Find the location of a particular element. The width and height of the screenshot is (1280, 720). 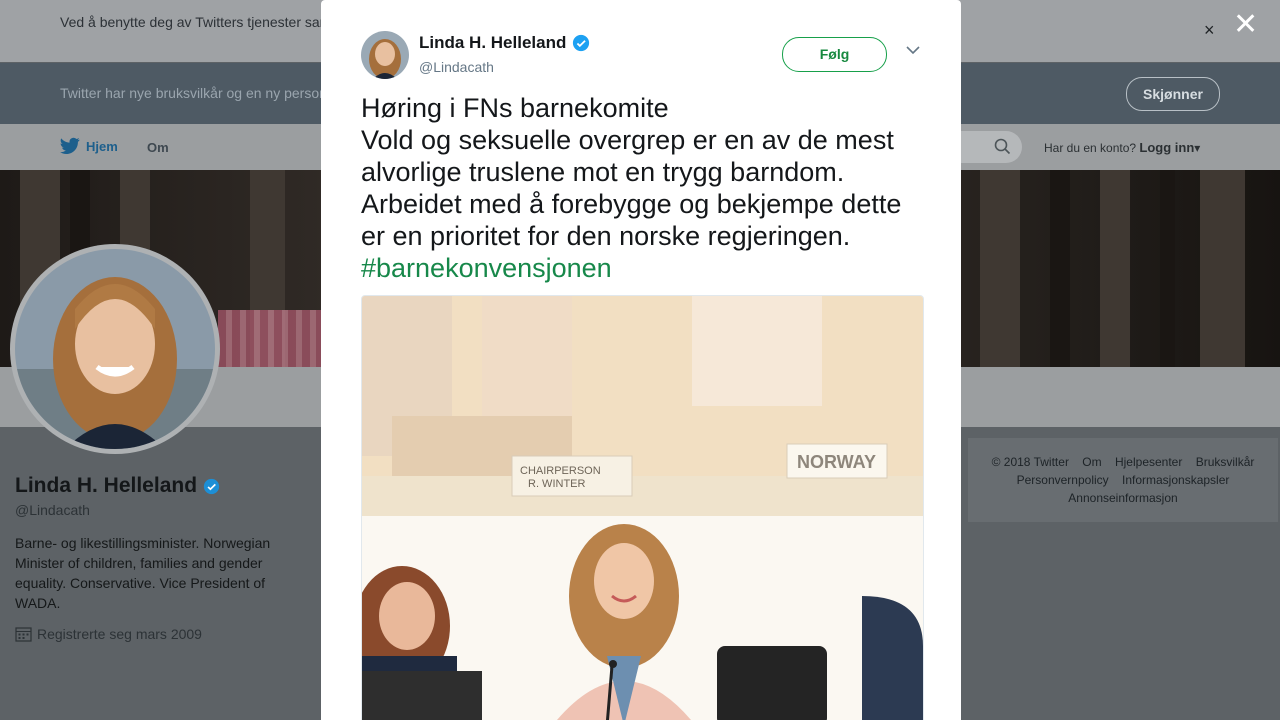

tweet-author-handle: @Lindacath is located at coordinates (456, 67).